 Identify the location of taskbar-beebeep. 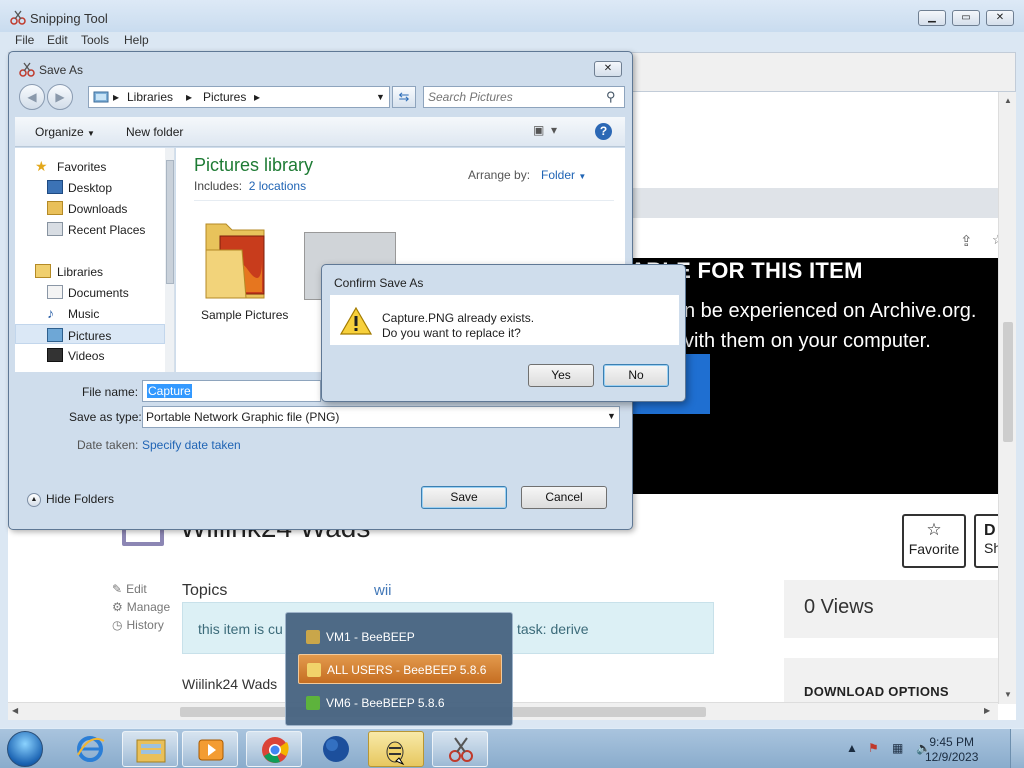
(396, 749).